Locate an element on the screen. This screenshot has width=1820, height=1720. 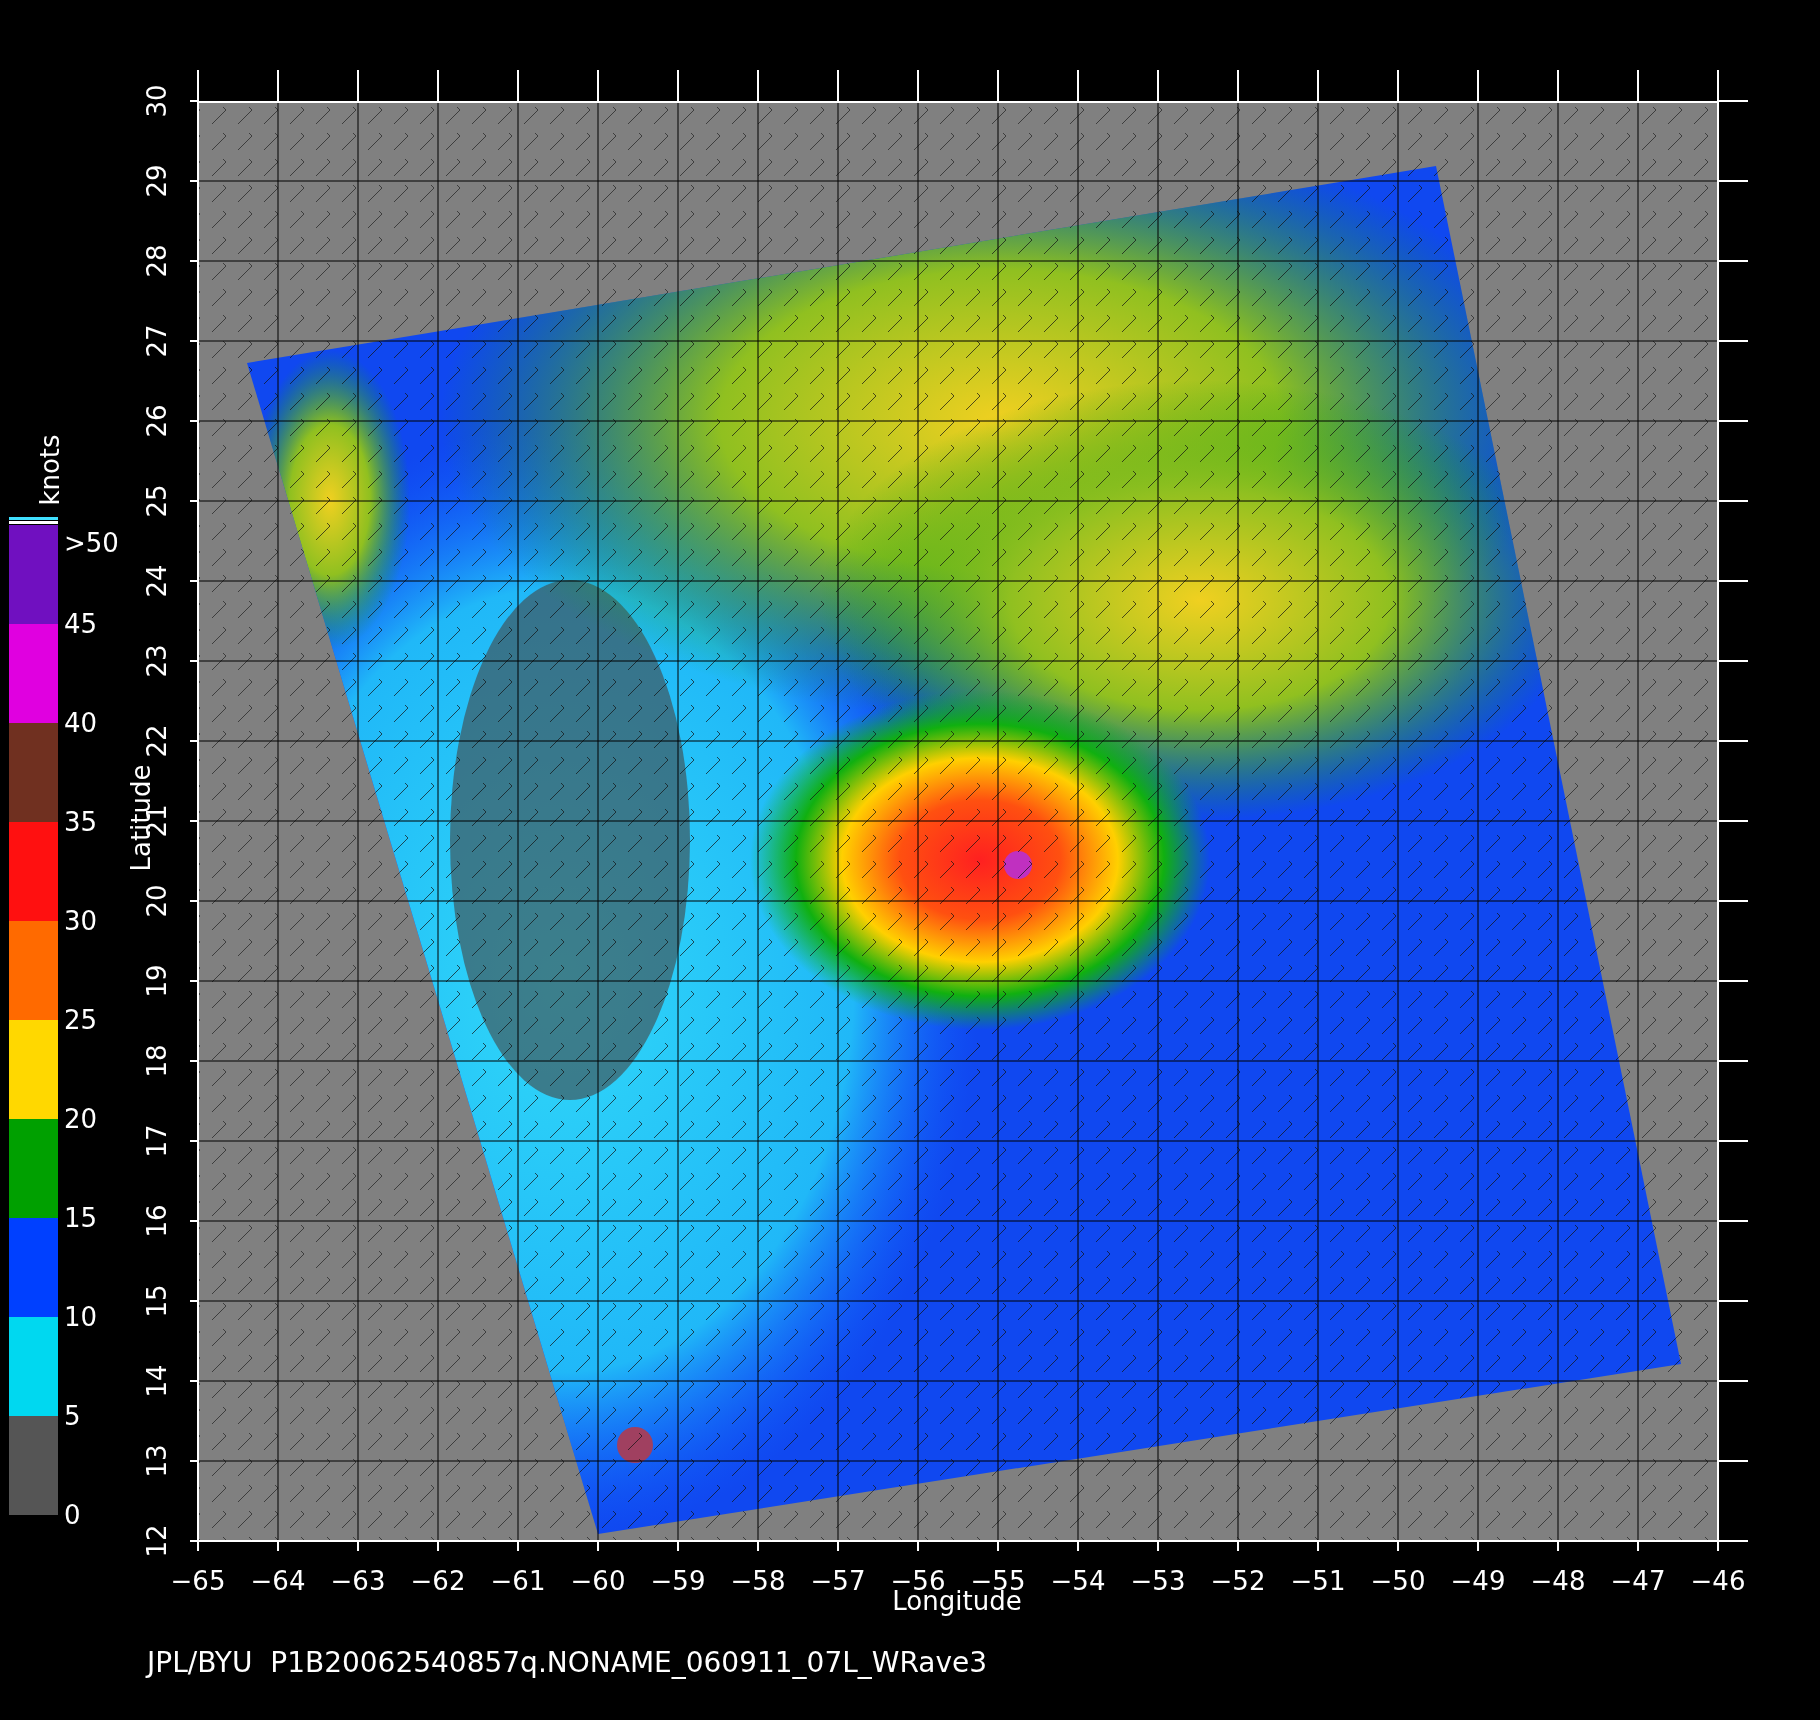
colorbar-tick-label: 45 is located at coordinates (81, 624).